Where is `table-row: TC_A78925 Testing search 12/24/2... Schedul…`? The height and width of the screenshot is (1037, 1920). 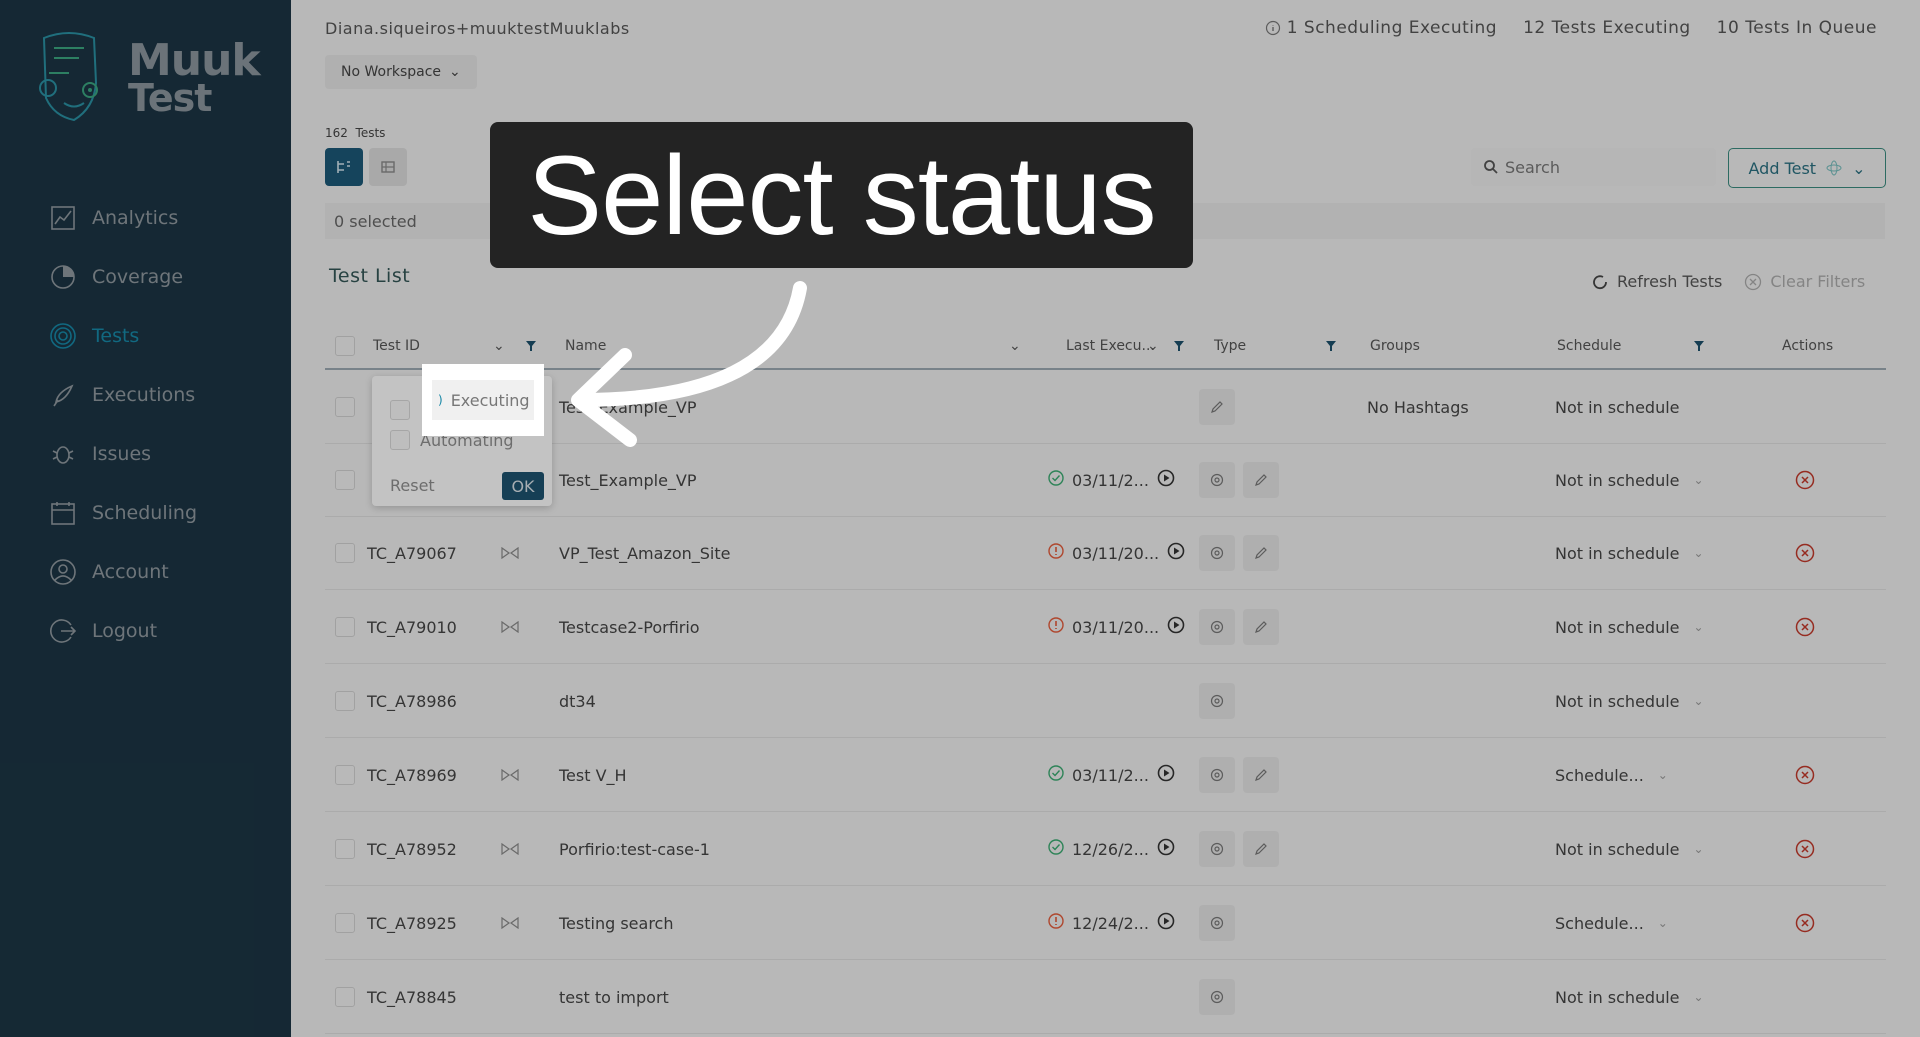
table-row: TC_A78925 Testing search 12/24/2... Schedul… is located at coordinates (1105, 923).